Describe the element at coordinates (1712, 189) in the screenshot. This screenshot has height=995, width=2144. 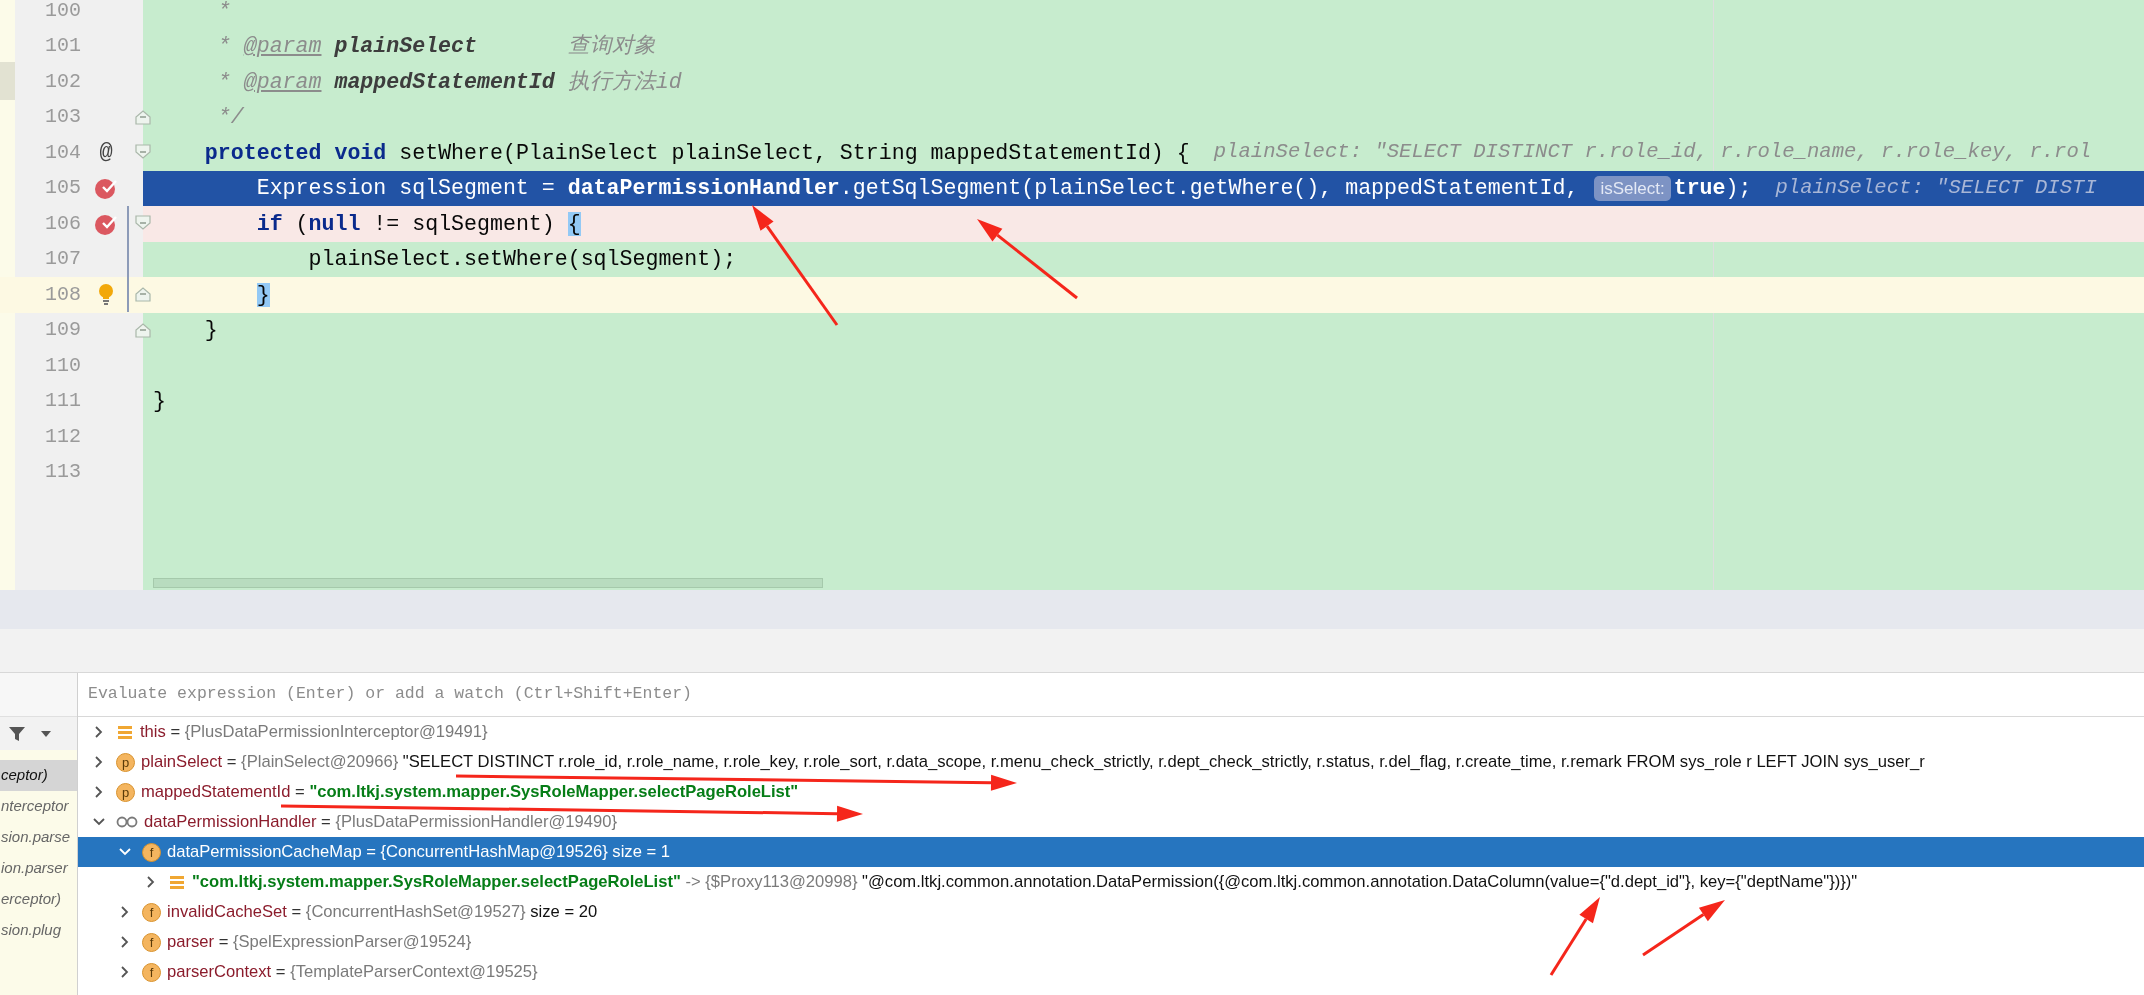
I see `code-line: true);` at that location.